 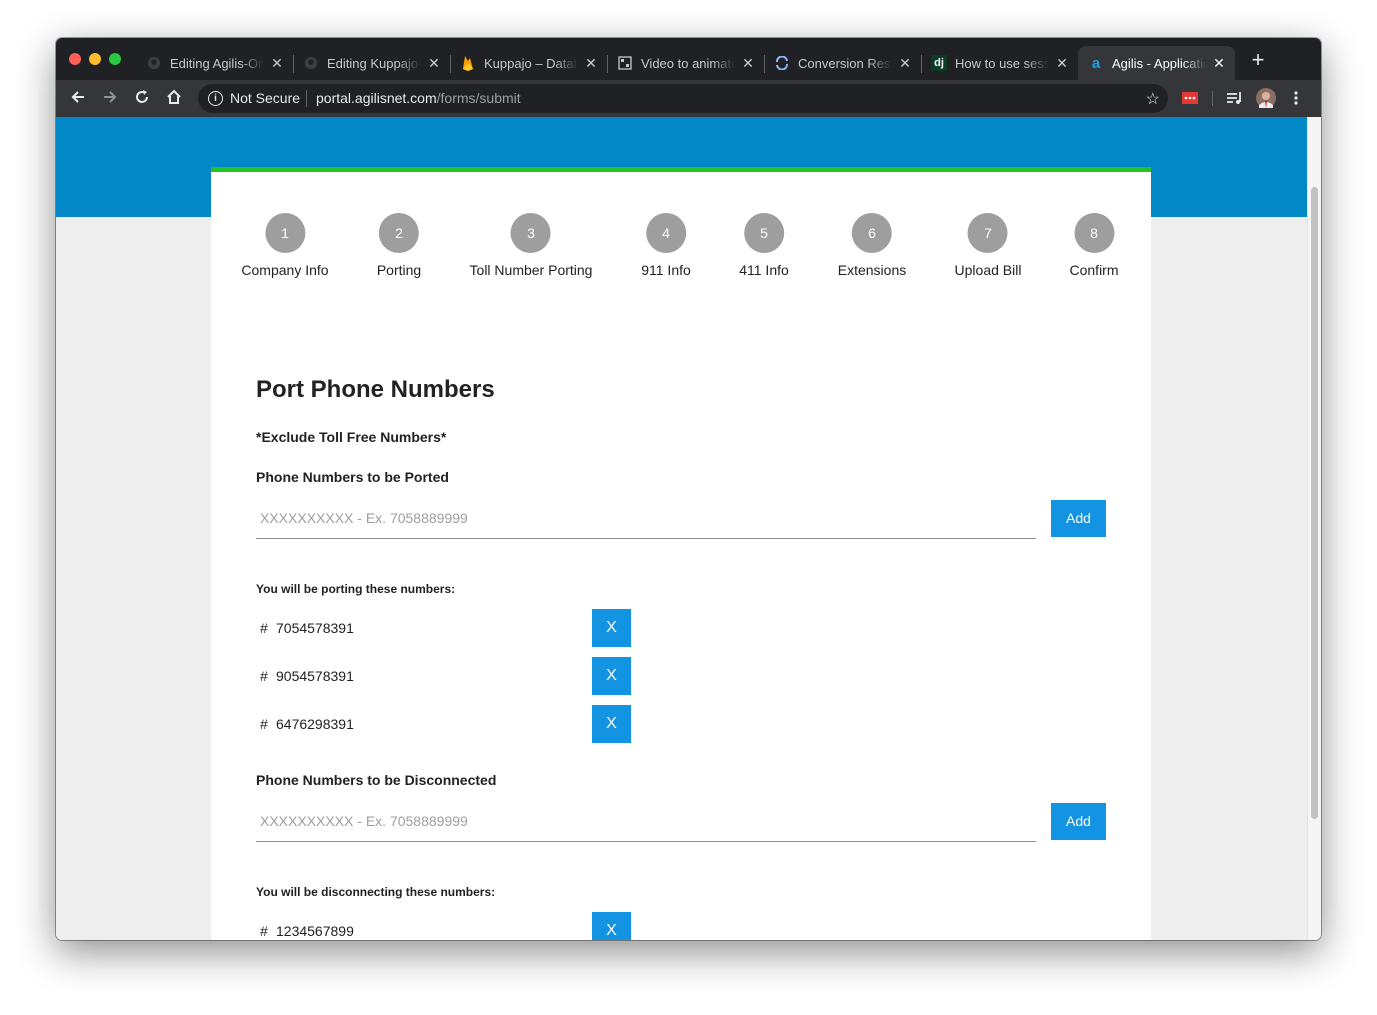 I want to click on step-number: 5, so click(x=764, y=233).